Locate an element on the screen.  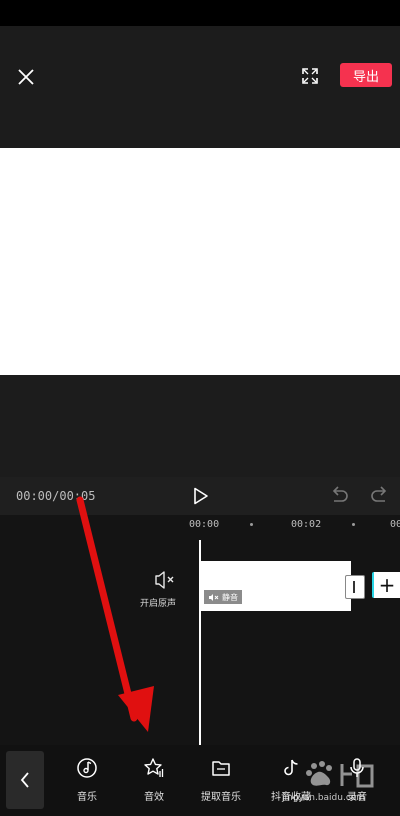
undo-button is located at coordinates (339, 496).